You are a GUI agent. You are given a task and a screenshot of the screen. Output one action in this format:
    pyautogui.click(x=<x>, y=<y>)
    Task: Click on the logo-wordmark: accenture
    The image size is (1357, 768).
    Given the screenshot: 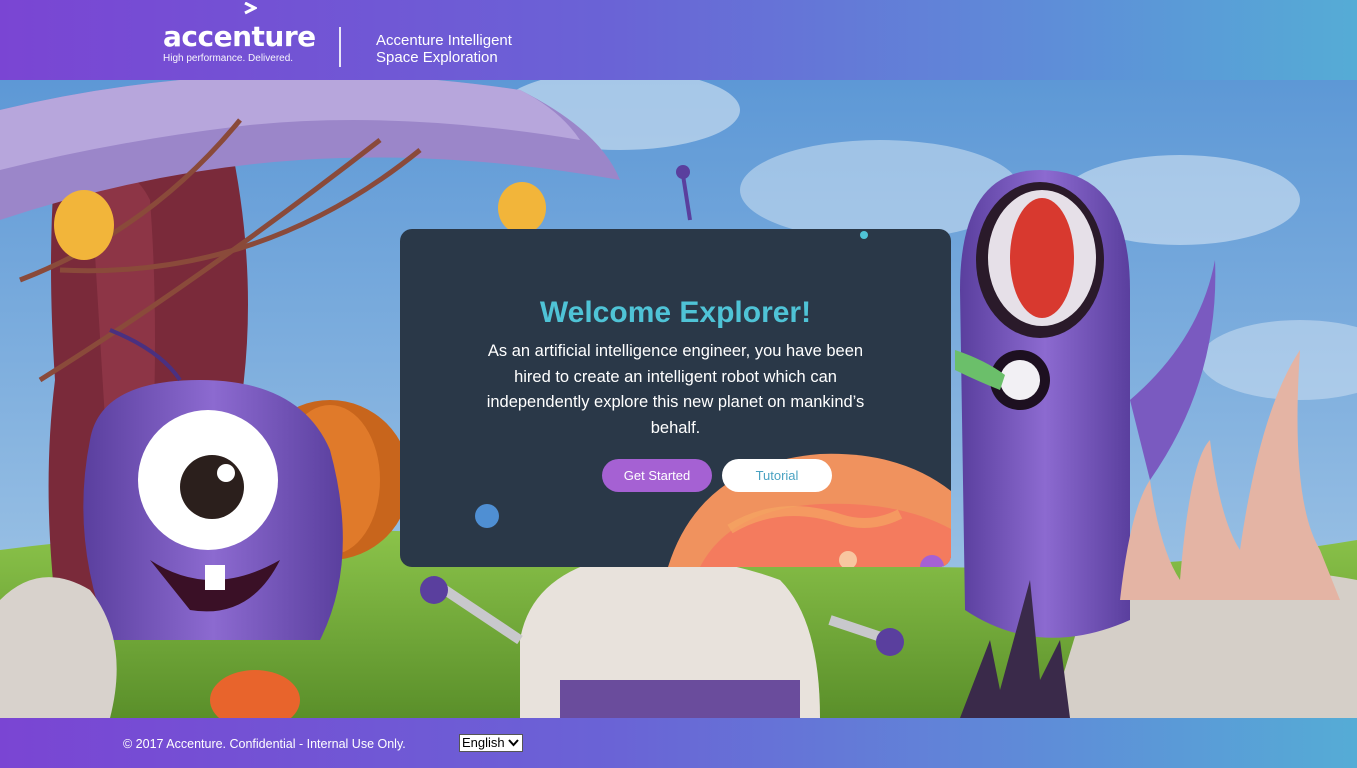 What is the action you would take?
    pyautogui.click(x=239, y=36)
    